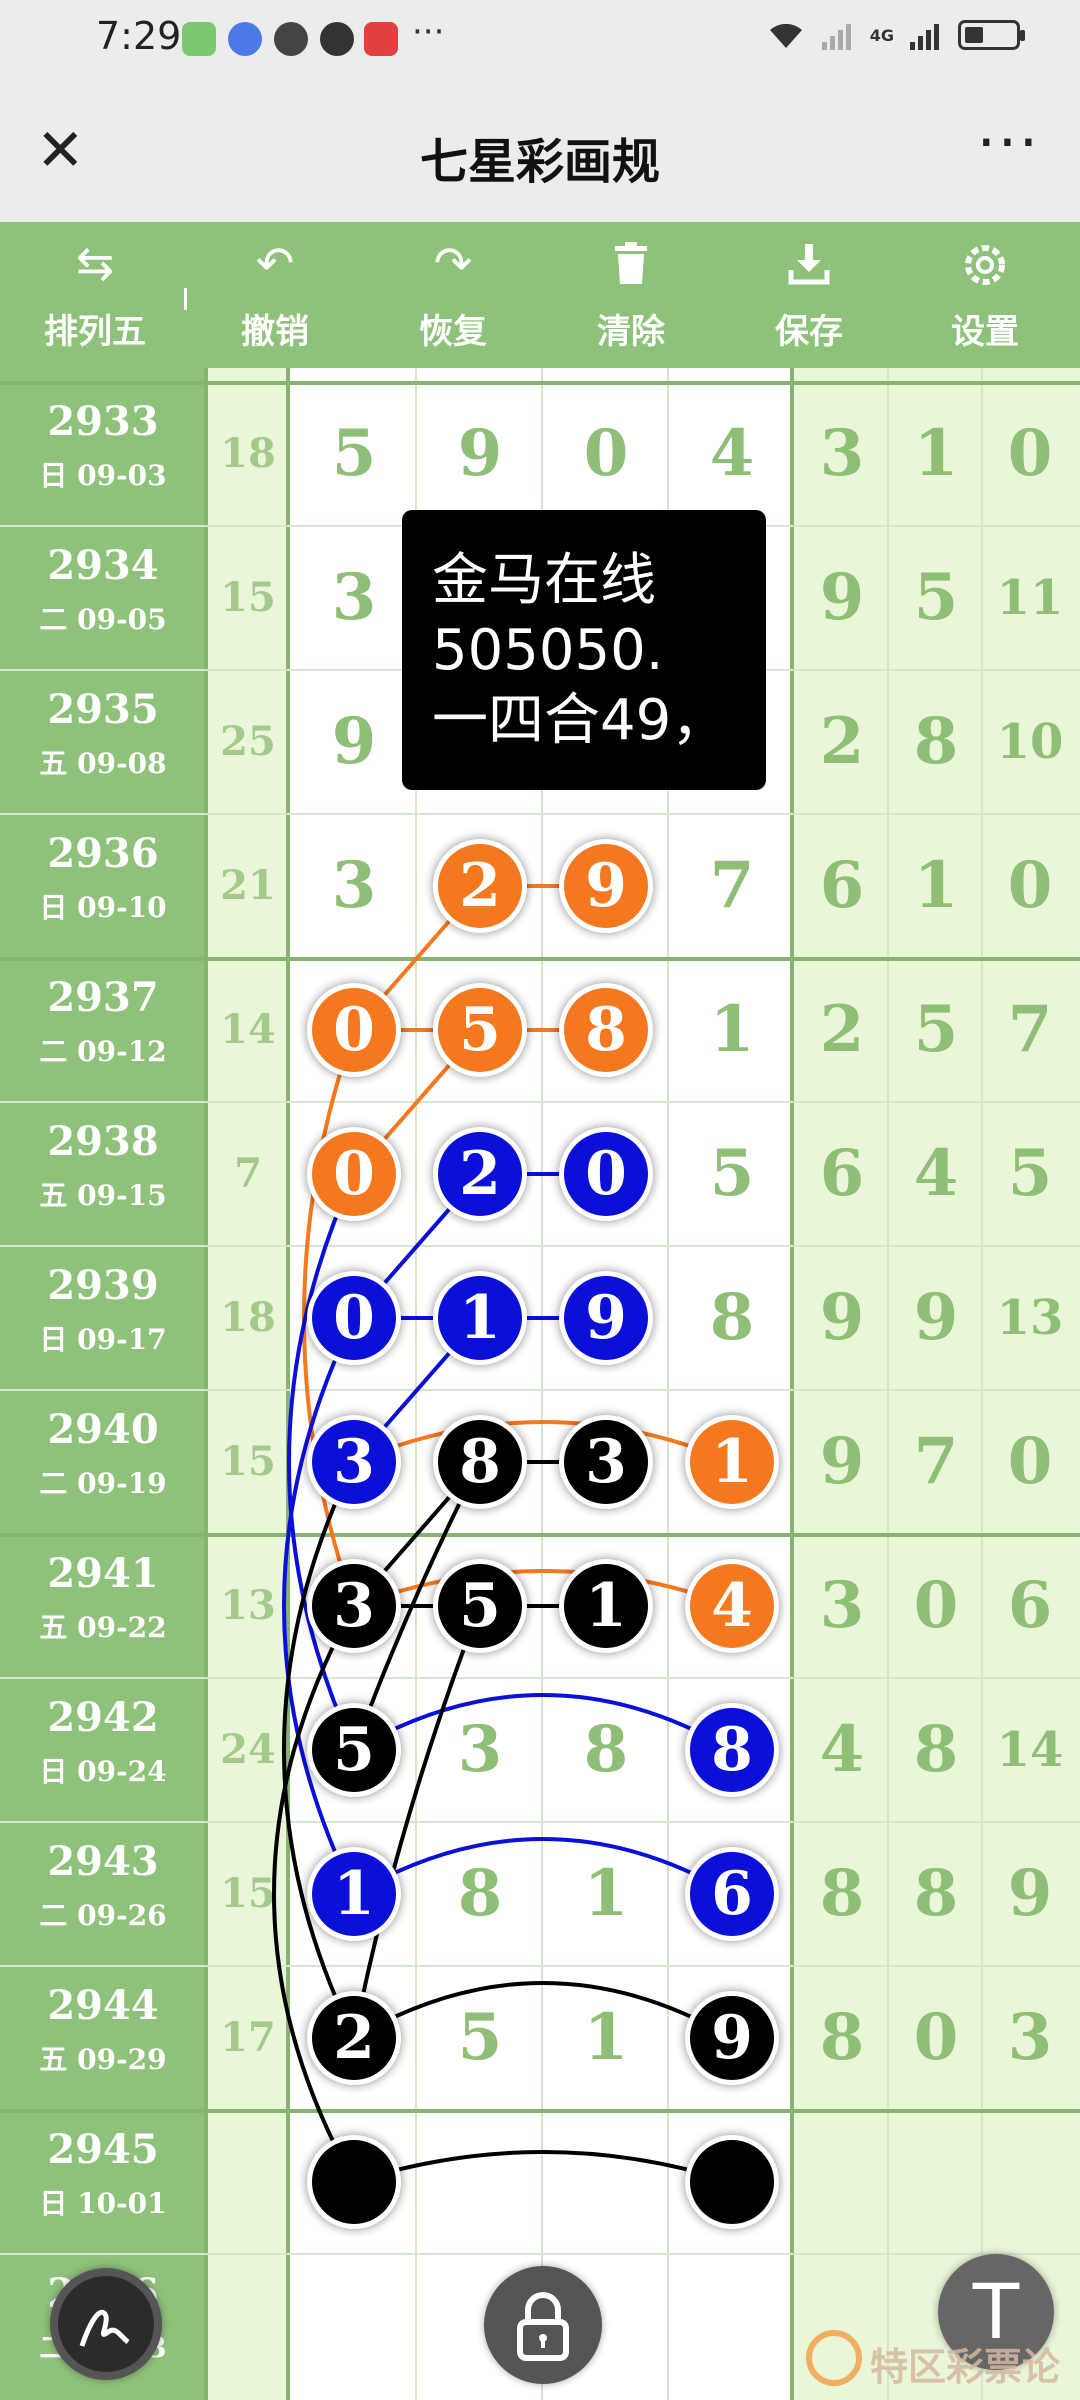  I want to click on toolbar-label: 清除, so click(631, 332).